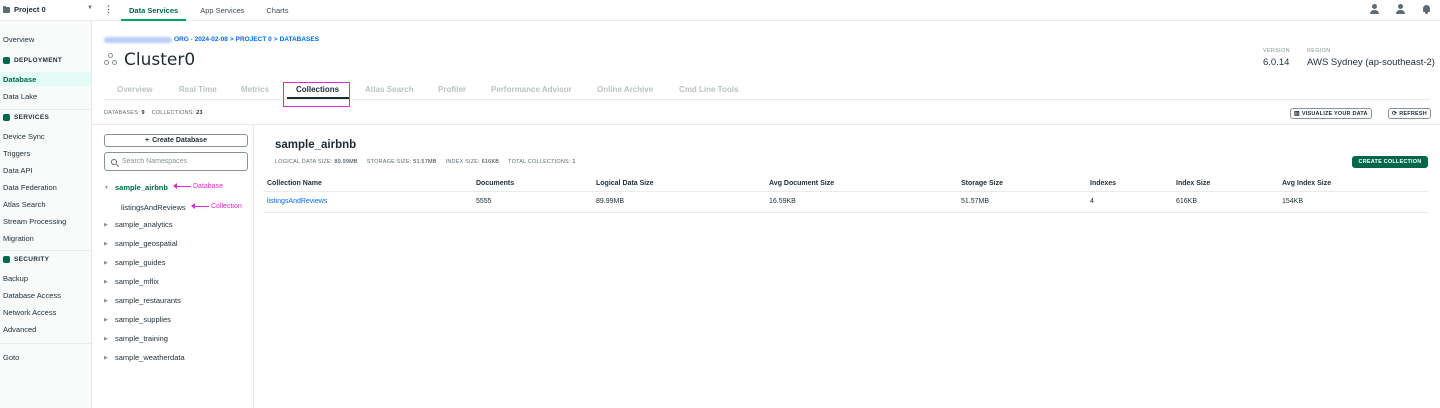 Image resolution: width=1440 pixels, height=408 pixels. What do you see at coordinates (141, 187) in the screenshot?
I see `database-name: sample_airbnb` at bounding box center [141, 187].